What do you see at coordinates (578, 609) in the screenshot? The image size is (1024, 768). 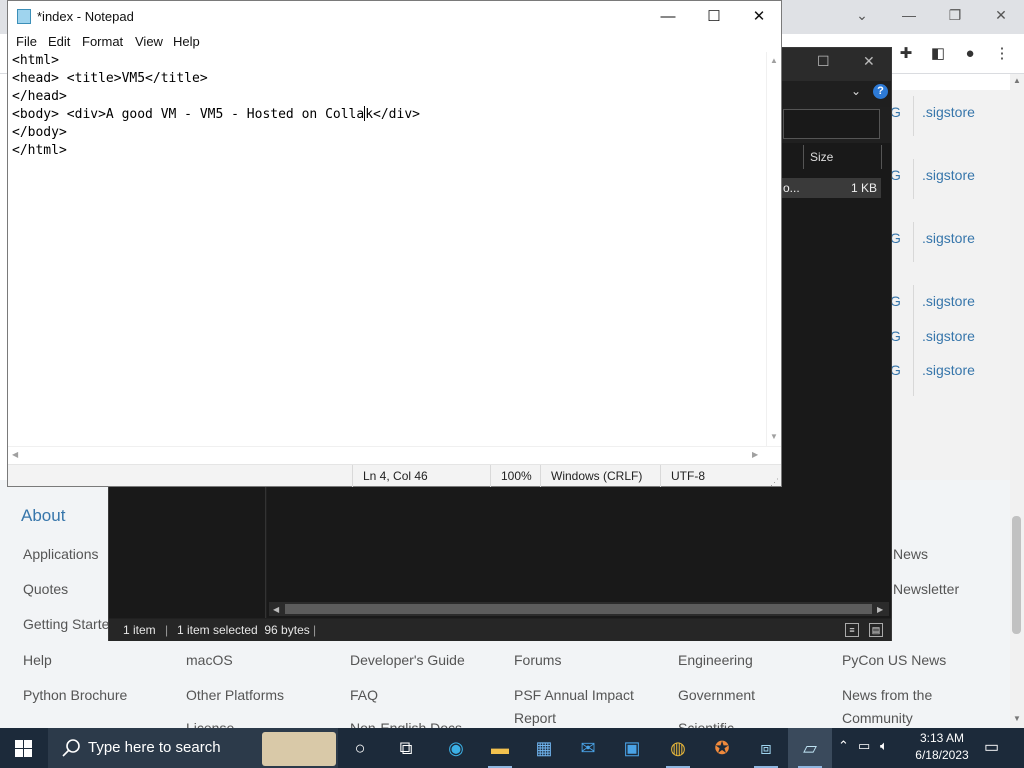 I see `explorer-scroll-thumb` at bounding box center [578, 609].